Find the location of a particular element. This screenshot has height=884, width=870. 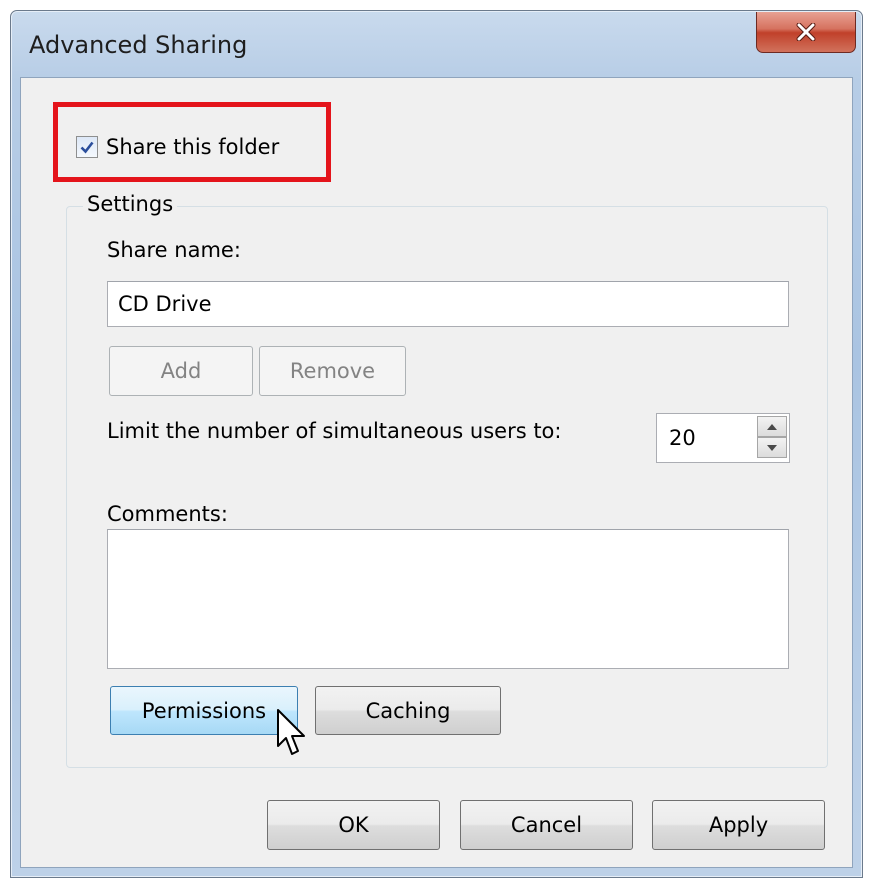

spin-down-button is located at coordinates (772, 447).